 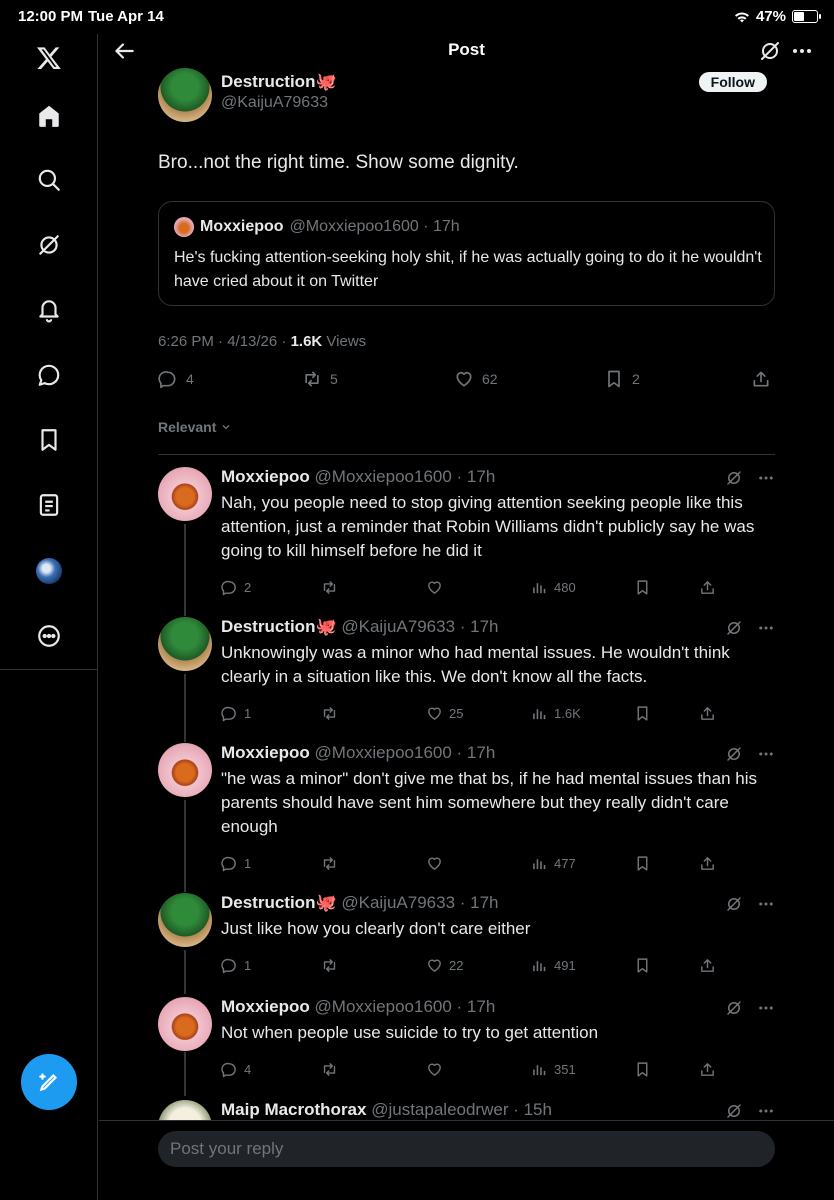 I want to click on side-navigation, so click(x=49, y=617).